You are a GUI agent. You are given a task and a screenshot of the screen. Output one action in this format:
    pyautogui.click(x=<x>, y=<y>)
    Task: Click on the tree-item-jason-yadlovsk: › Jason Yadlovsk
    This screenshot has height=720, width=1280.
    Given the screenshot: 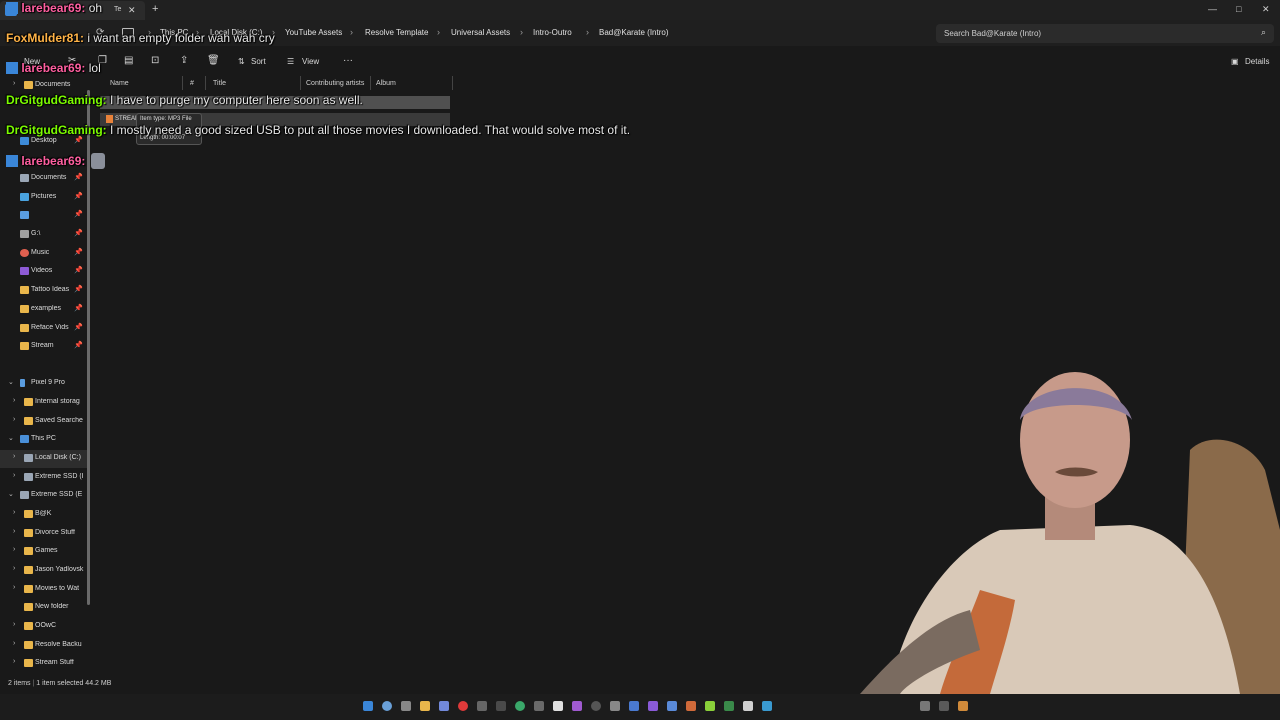 What is the action you would take?
    pyautogui.click(x=44, y=571)
    